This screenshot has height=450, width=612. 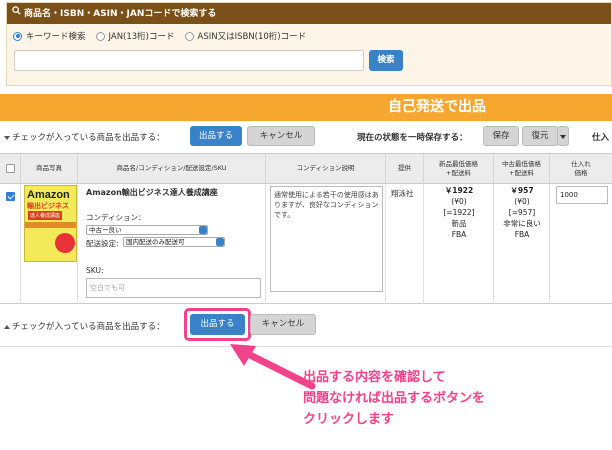 I want to click on book-title-line3: 達人養成講座, so click(x=45, y=215).